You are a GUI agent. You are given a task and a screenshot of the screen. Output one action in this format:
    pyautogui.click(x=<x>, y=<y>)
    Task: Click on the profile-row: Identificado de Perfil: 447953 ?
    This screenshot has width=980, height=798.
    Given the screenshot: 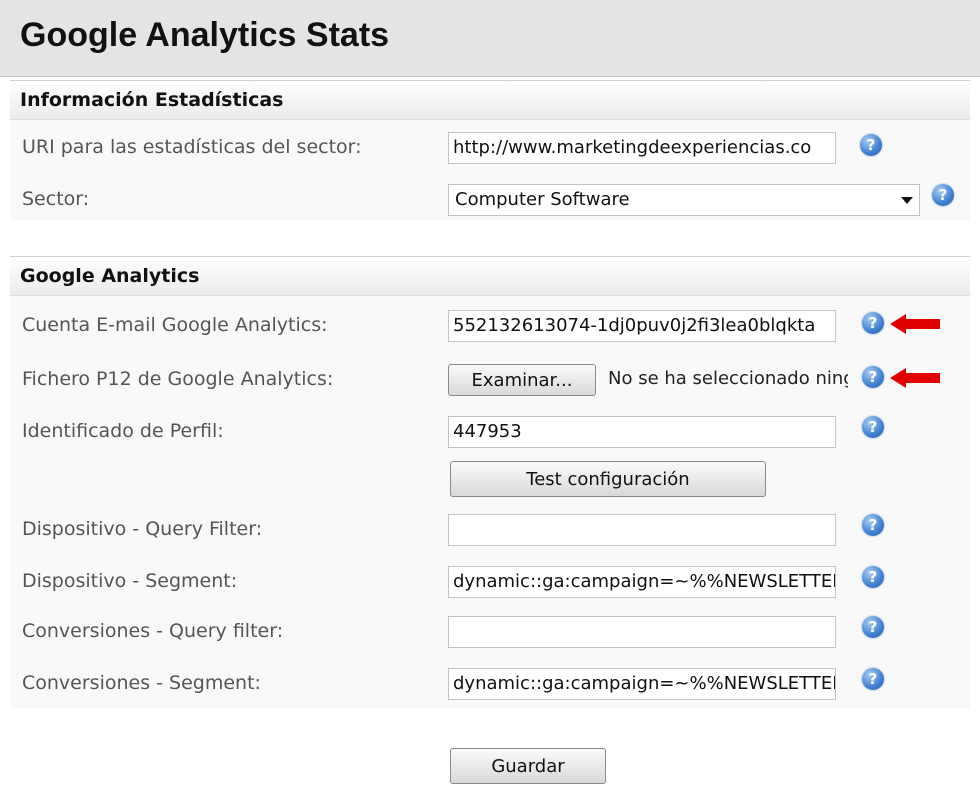 What is the action you would take?
    pyautogui.click(x=490, y=434)
    